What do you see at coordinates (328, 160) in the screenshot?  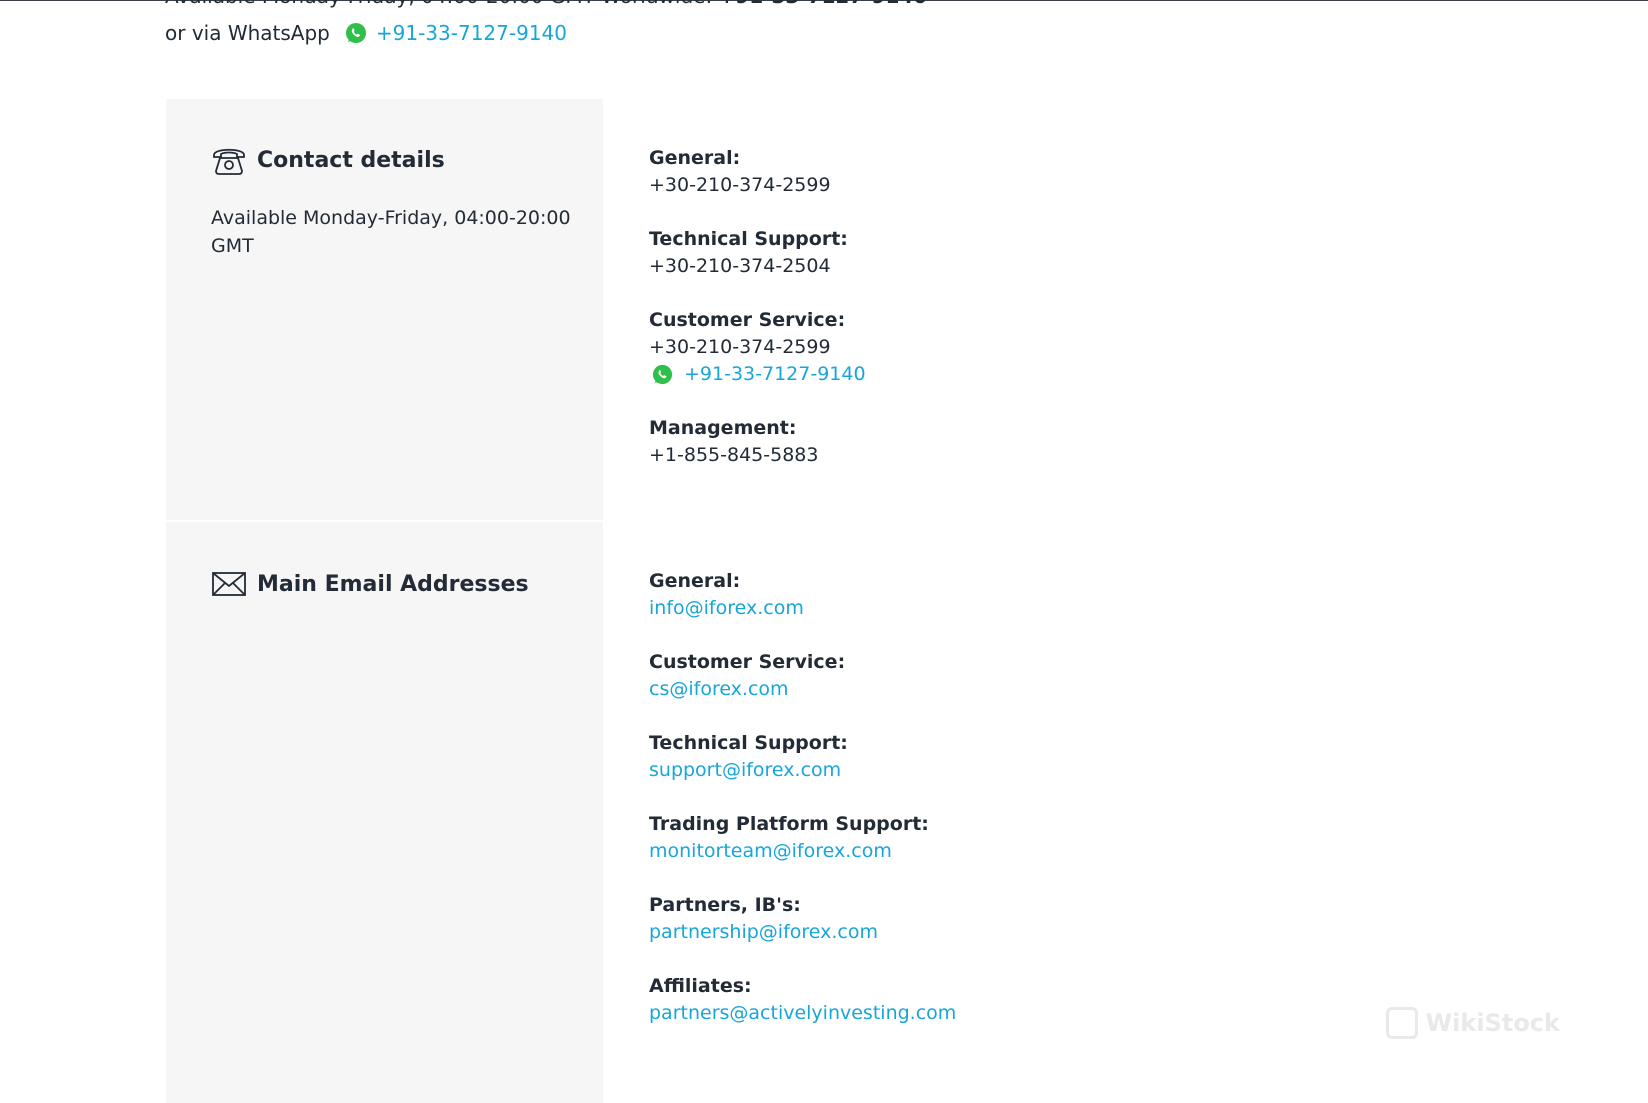 I see `contact-details-heading: Contact details` at bounding box center [328, 160].